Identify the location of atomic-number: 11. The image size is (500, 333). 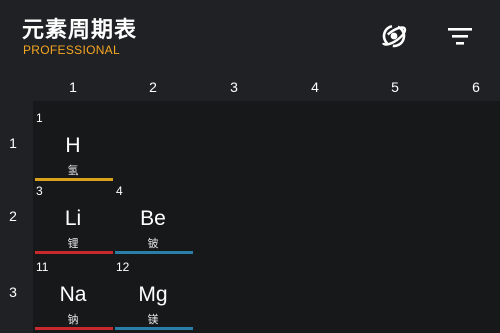
(42, 267).